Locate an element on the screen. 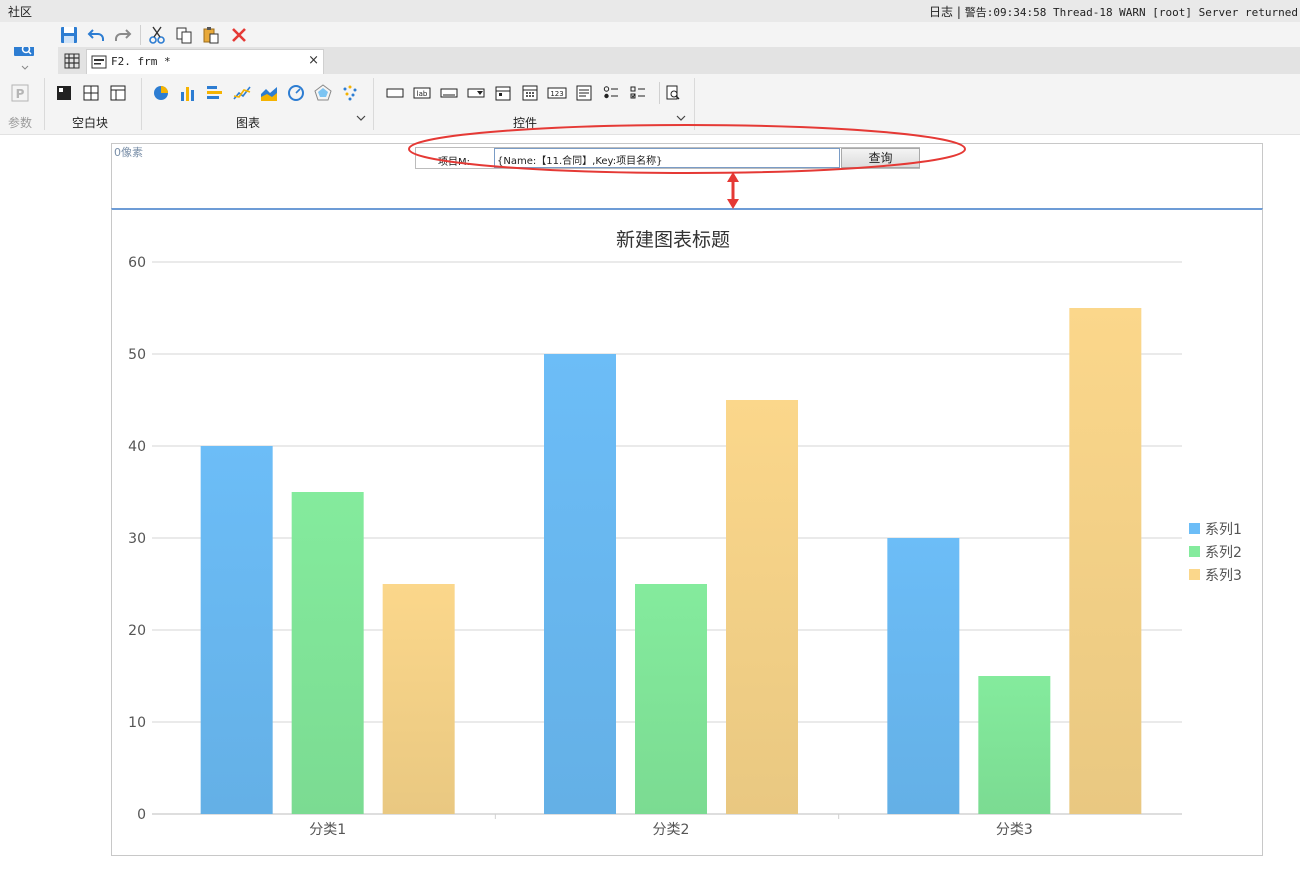  template-dropdown-icon is located at coordinates (25, 65).